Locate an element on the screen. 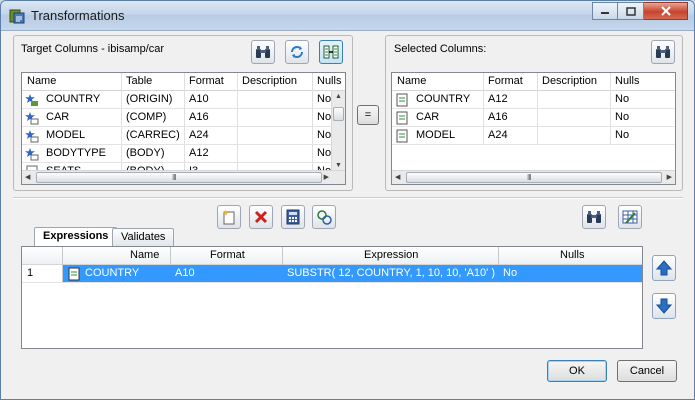  selected-row-format: A24 is located at coordinates (498, 135).